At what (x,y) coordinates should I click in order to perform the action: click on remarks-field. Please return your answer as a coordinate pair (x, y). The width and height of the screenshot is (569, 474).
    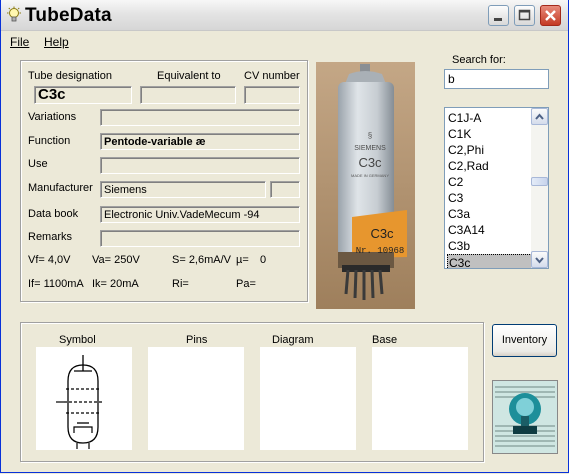
    Looking at the image, I should click on (200, 238).